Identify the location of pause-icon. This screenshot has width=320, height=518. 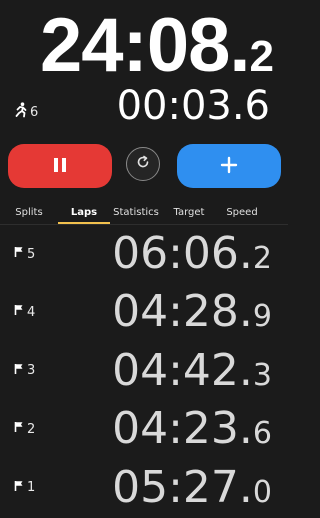
(60, 166).